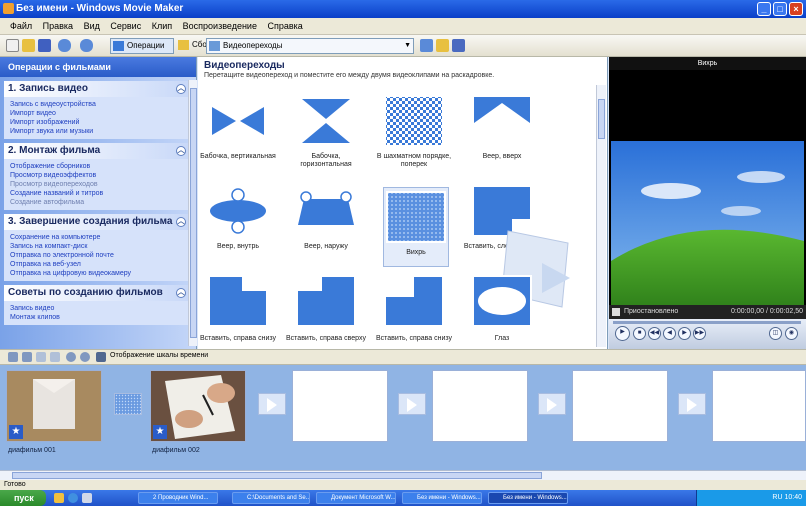 The height and width of the screenshot is (506, 806). I want to click on task-section-title: 1. Запись видео ︿, so click(97, 89).